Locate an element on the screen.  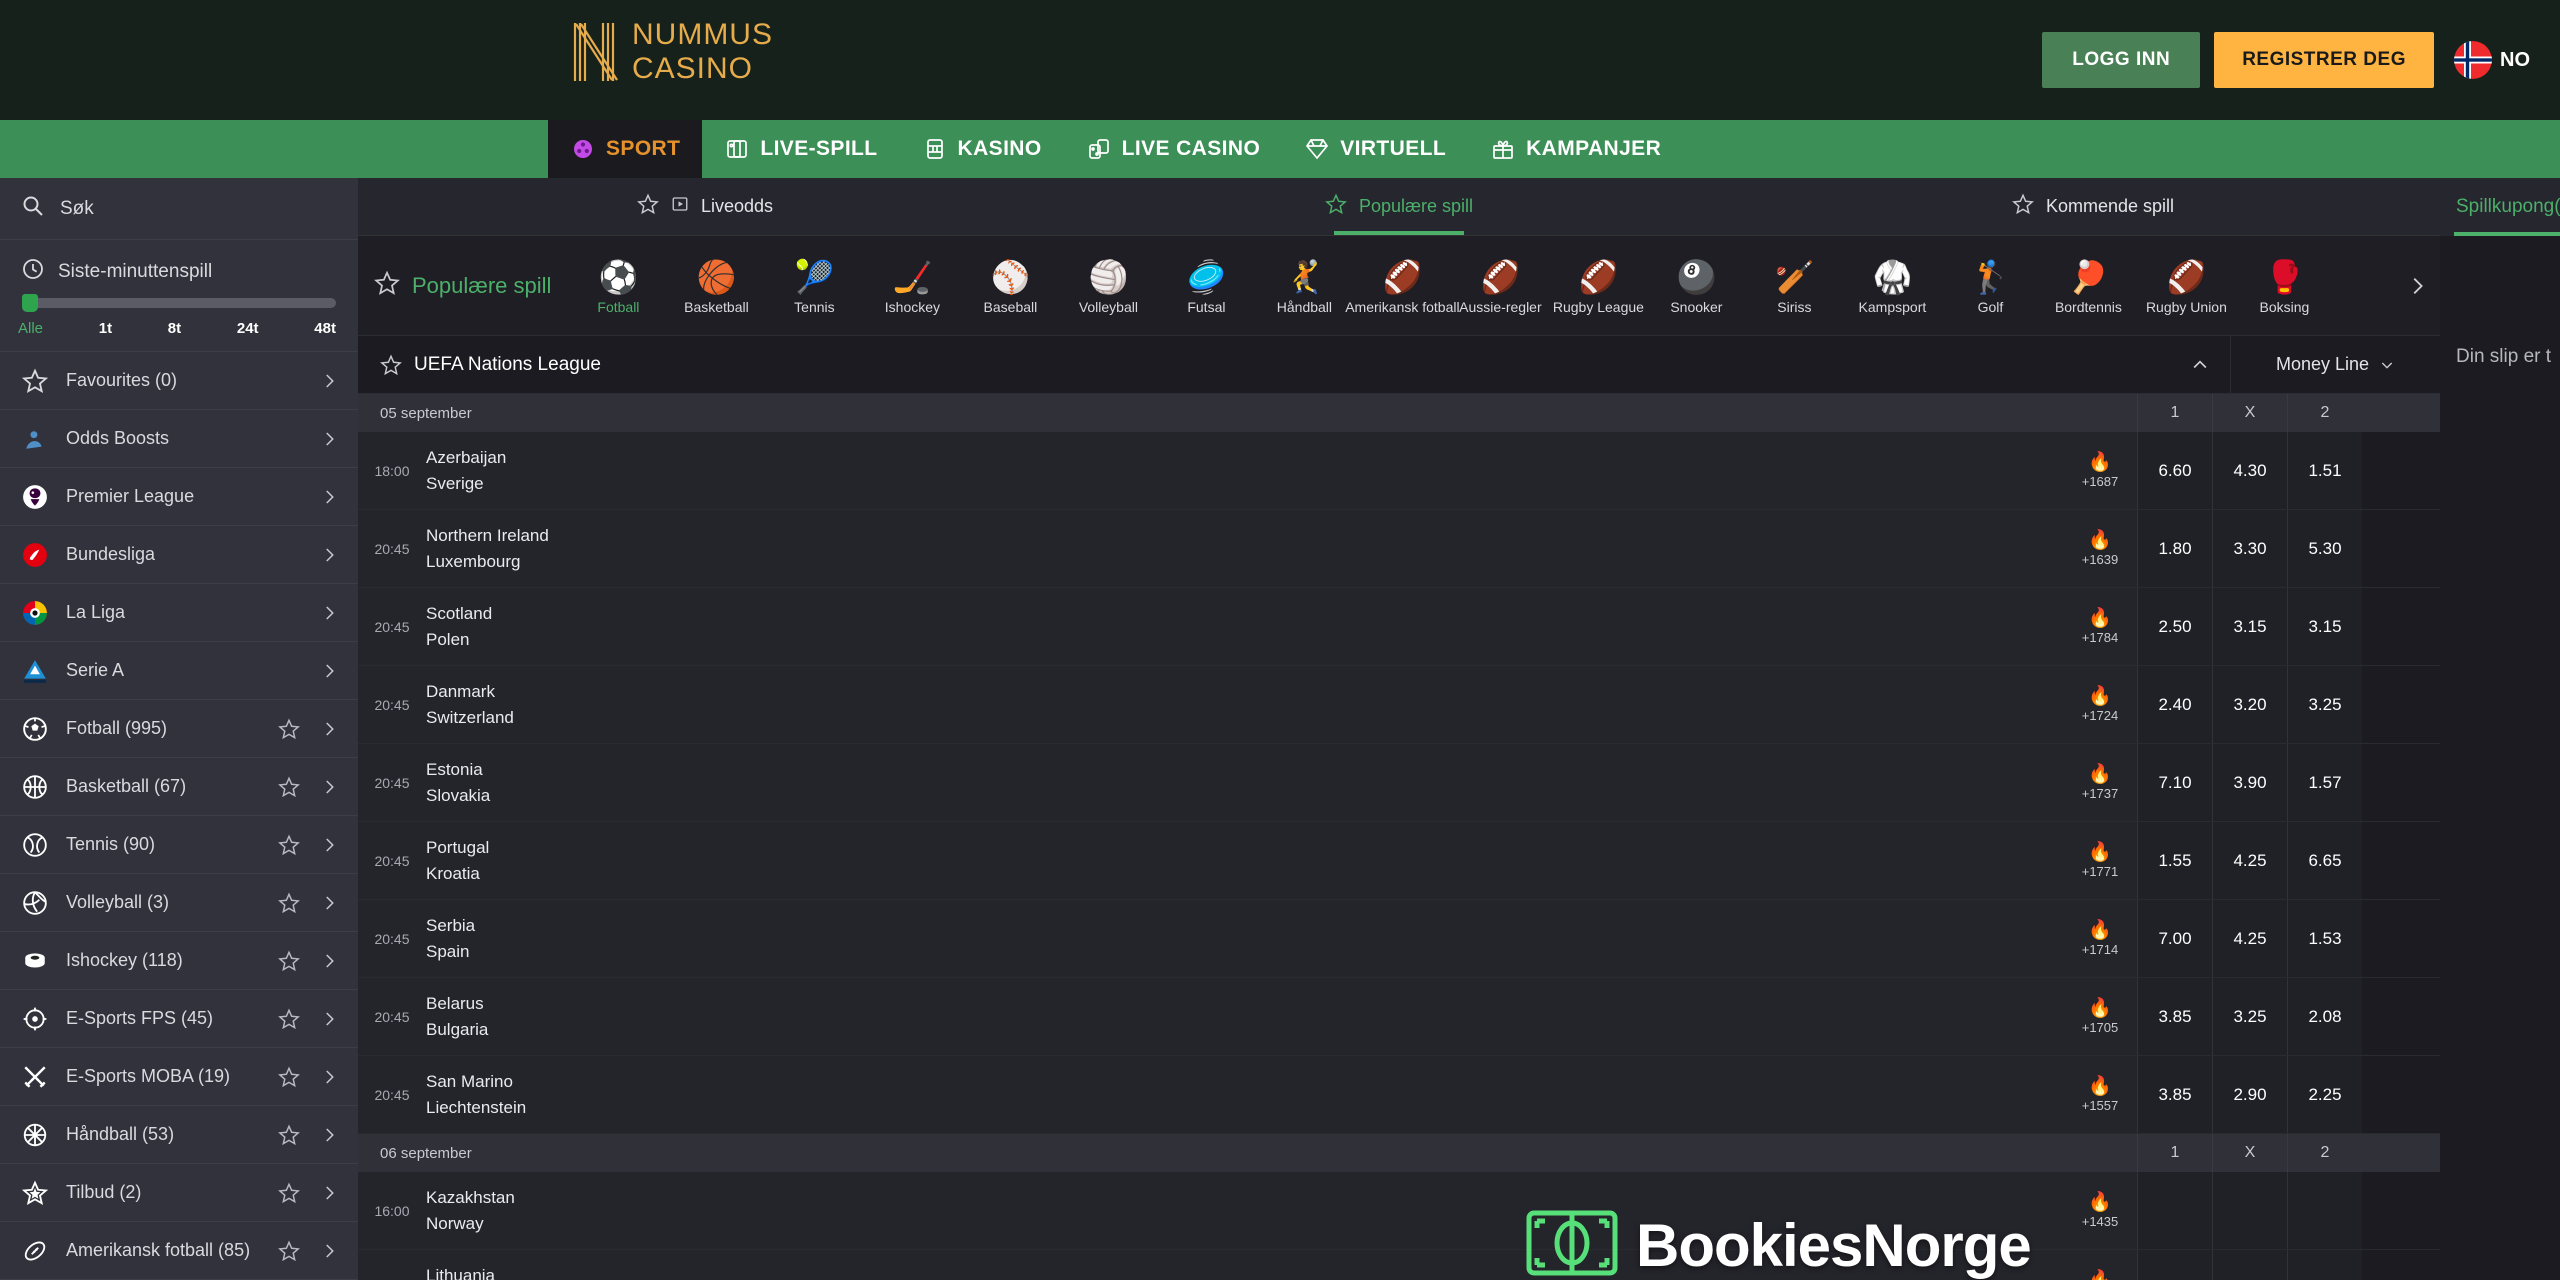
sidebar-item-fotball-995: Fotball (995) is located at coordinates (179, 729).